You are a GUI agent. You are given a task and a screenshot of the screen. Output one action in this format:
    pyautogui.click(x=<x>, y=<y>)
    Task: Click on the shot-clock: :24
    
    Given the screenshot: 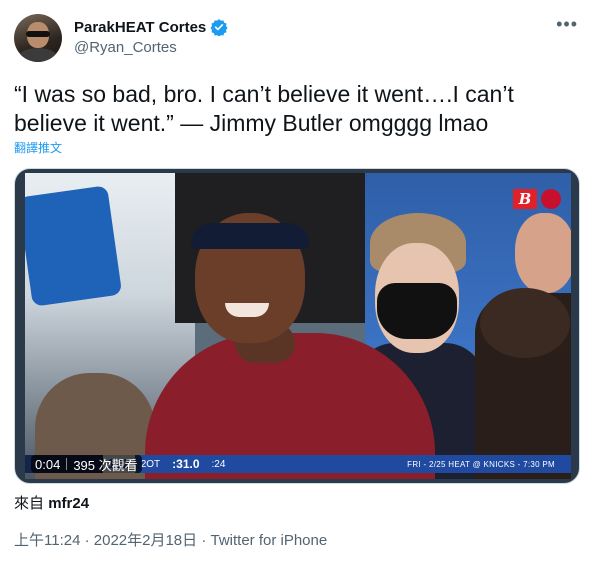 What is the action you would take?
    pyautogui.click(x=218, y=464)
    